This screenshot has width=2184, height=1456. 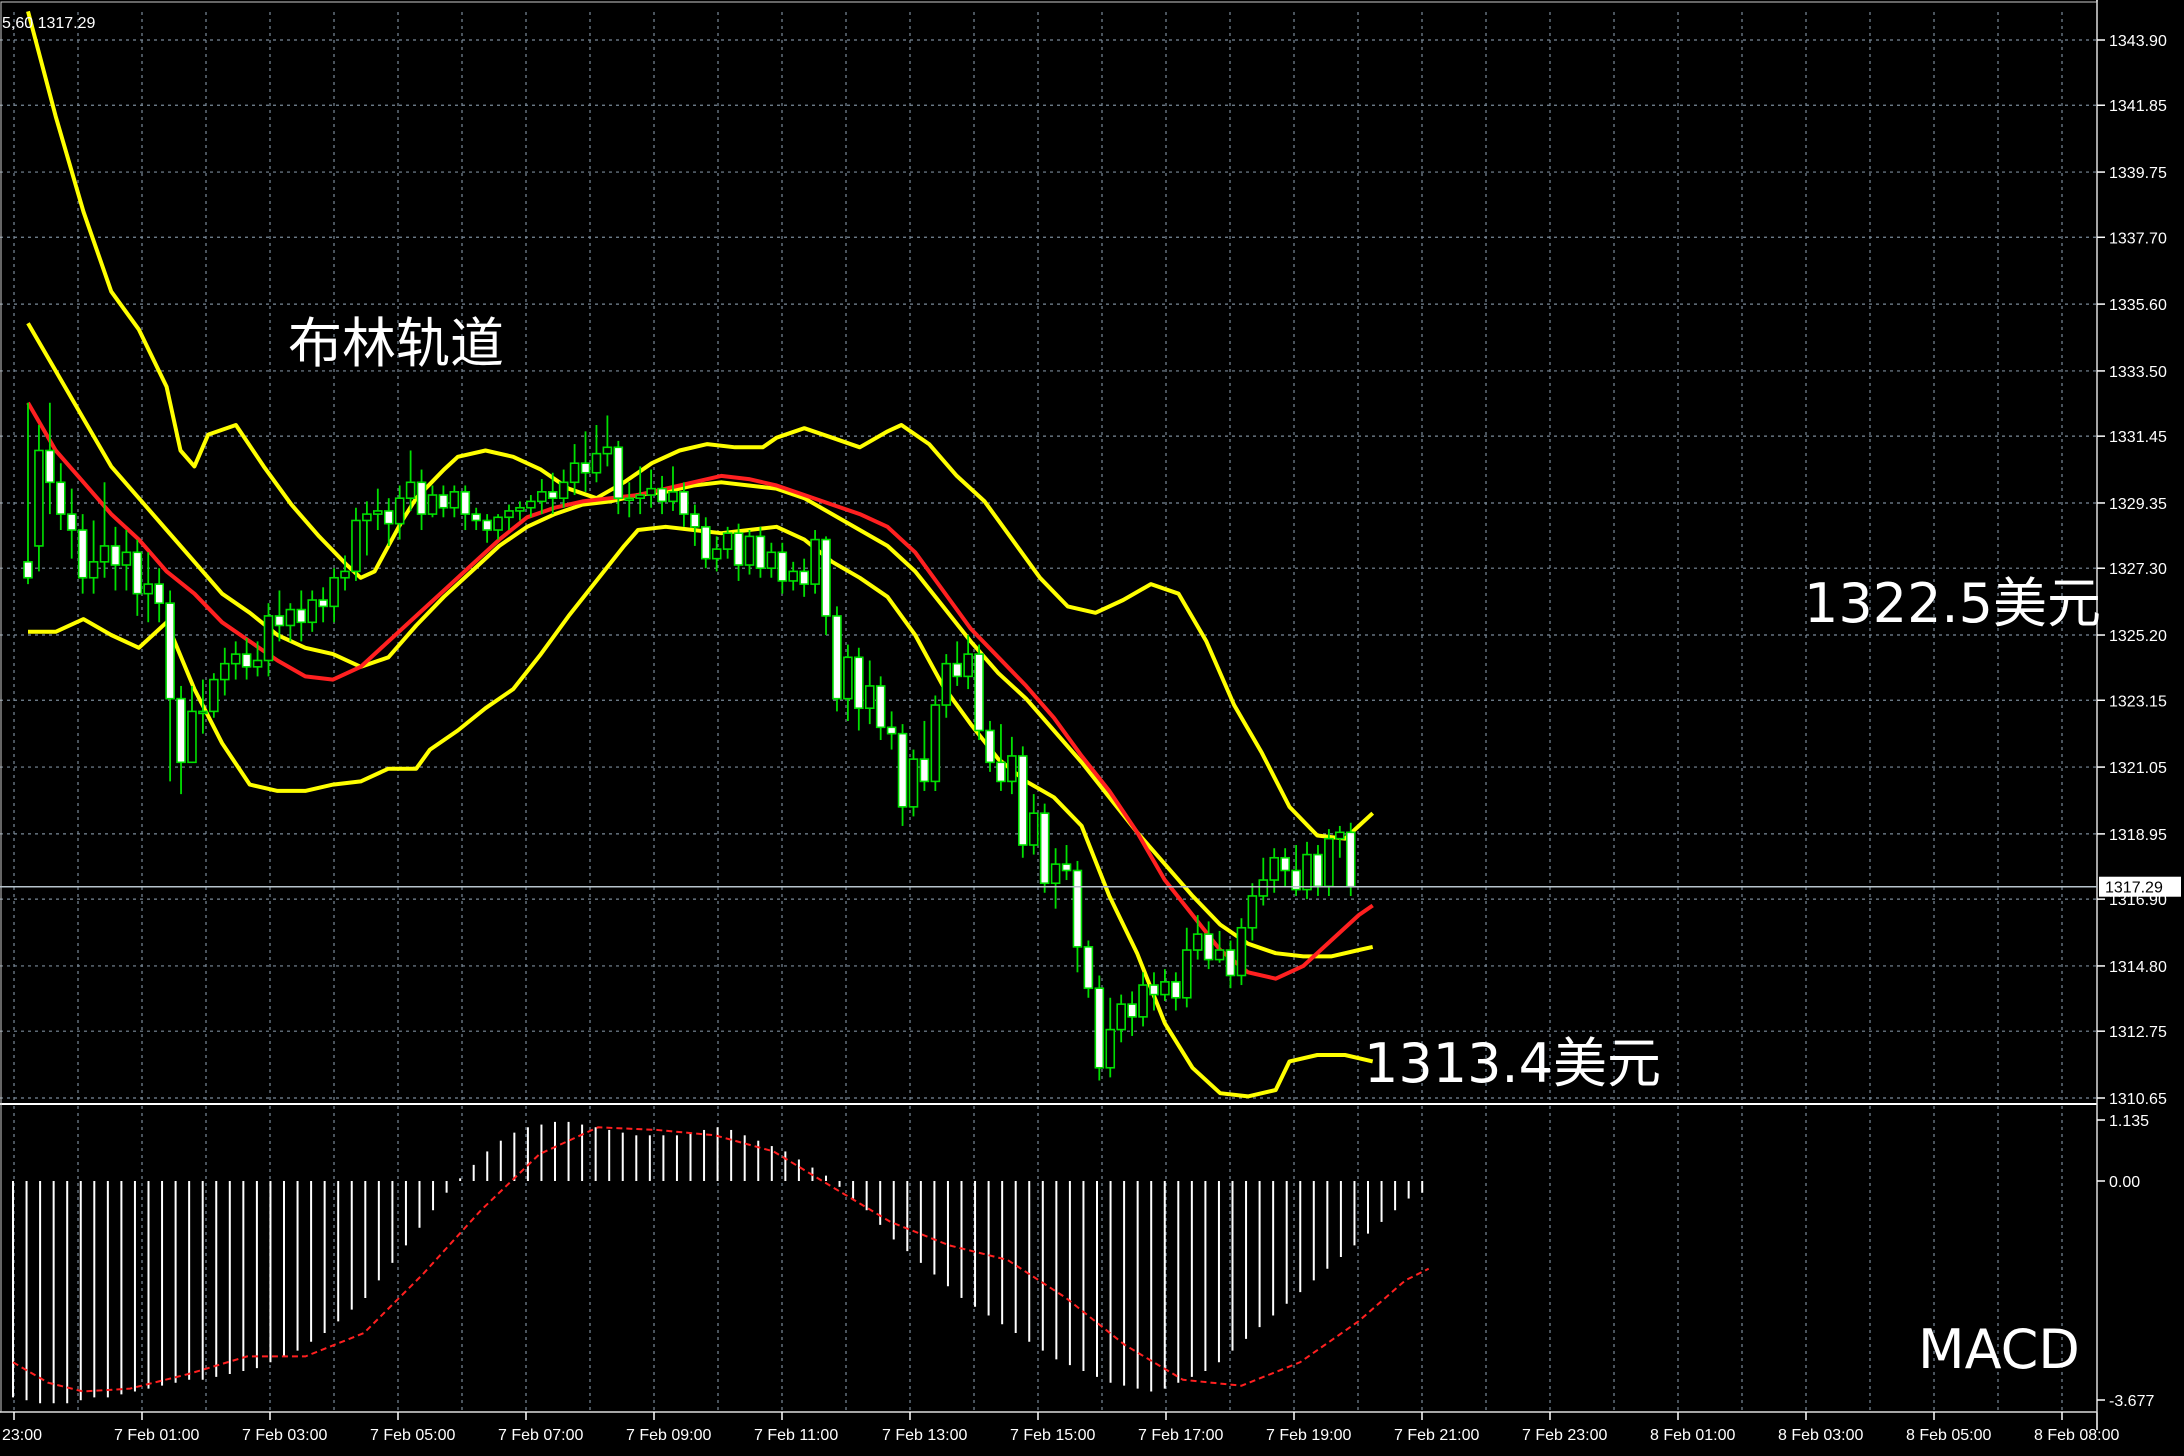 I want to click on price-tick-label: 1337.70, so click(x=2138, y=238).